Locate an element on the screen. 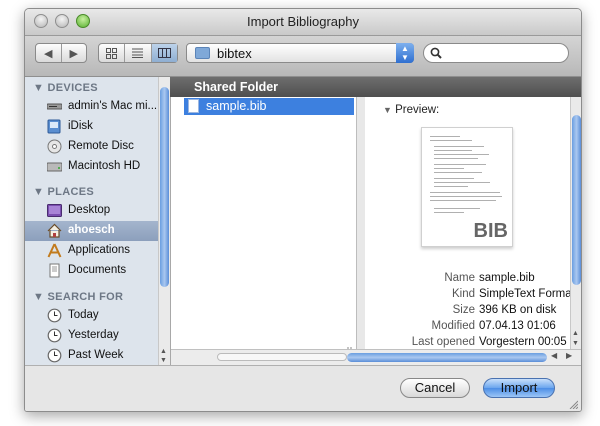 This screenshot has width=600, height=426. sidebar-item-past-week: Past Week is located at coordinates (97, 356).